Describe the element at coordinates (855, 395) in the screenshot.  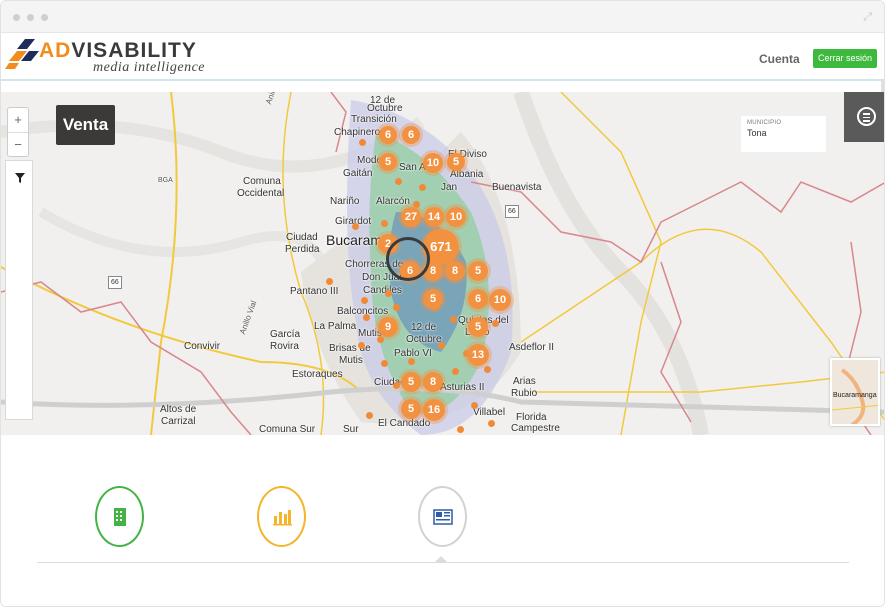
I see `minimap-label: Bucaramanga` at that location.